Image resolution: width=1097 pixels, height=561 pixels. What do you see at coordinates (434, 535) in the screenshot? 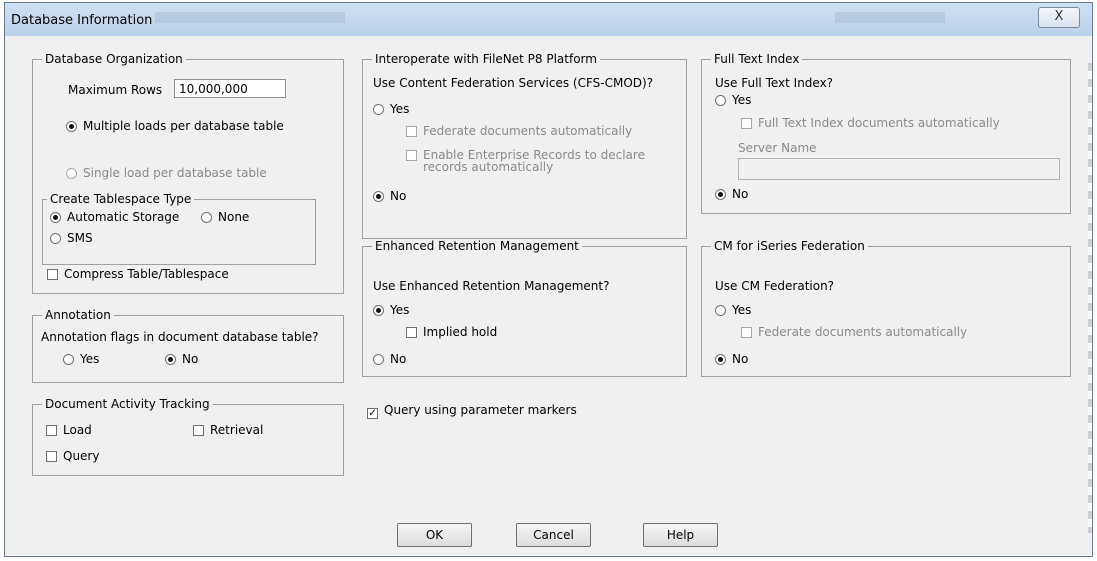
I see `ok-button: OK` at bounding box center [434, 535].